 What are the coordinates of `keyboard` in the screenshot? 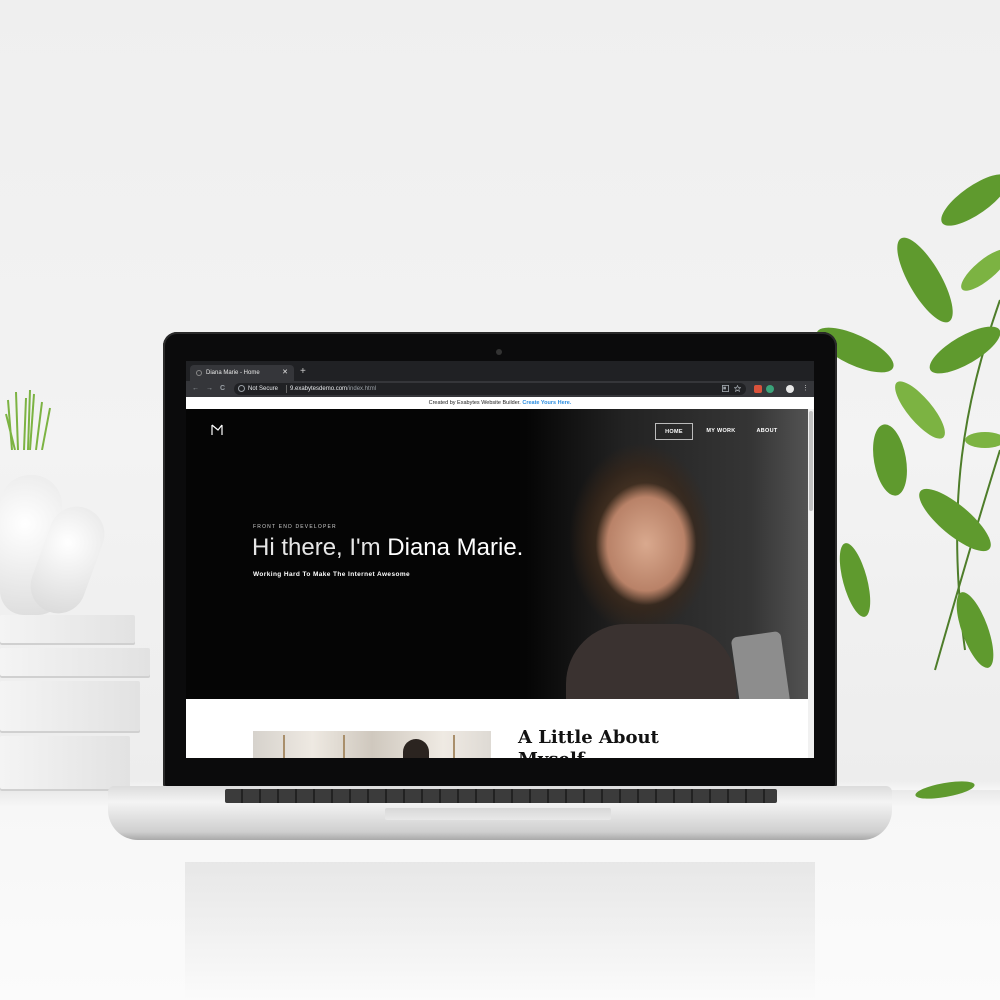 It's located at (501, 796).